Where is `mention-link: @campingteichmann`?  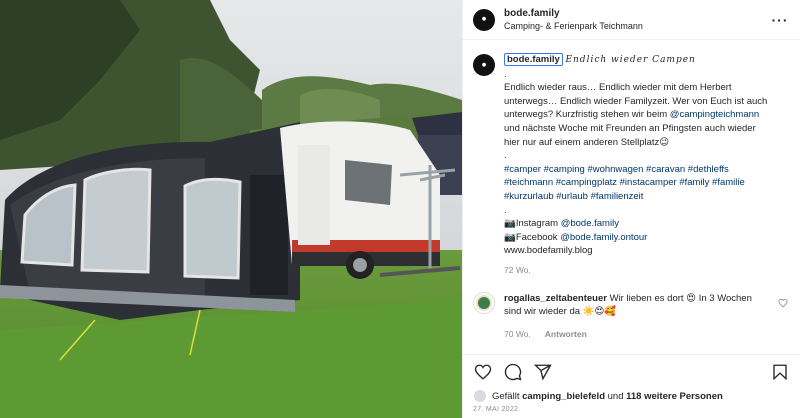
mention-link: @campingteichmann is located at coordinates (714, 114).